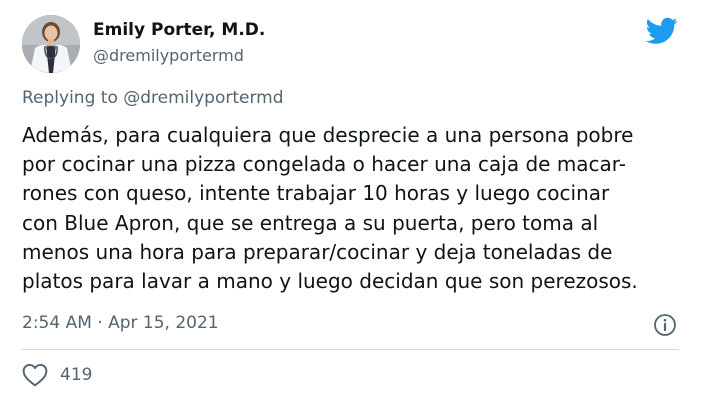 This screenshot has height=402, width=701. I want to click on replying-to: Replying to @dremilyportermd, so click(153, 98).